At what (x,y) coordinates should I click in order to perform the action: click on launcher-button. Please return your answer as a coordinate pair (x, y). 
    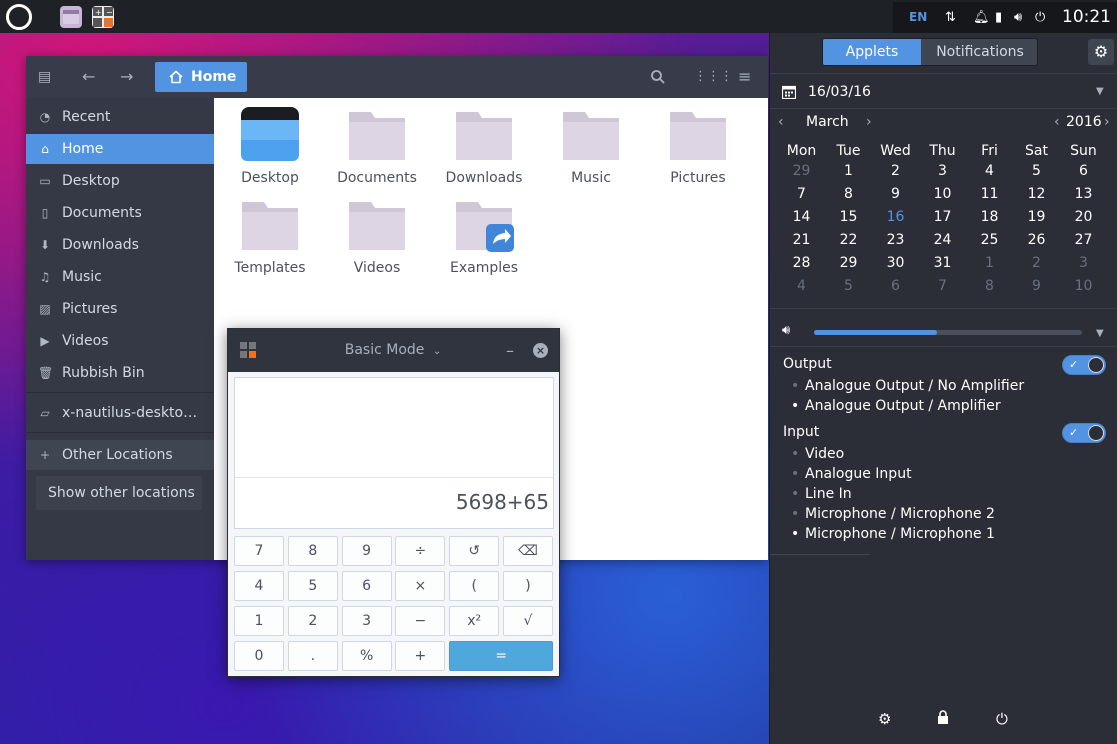
    Looking at the image, I should click on (19, 17).